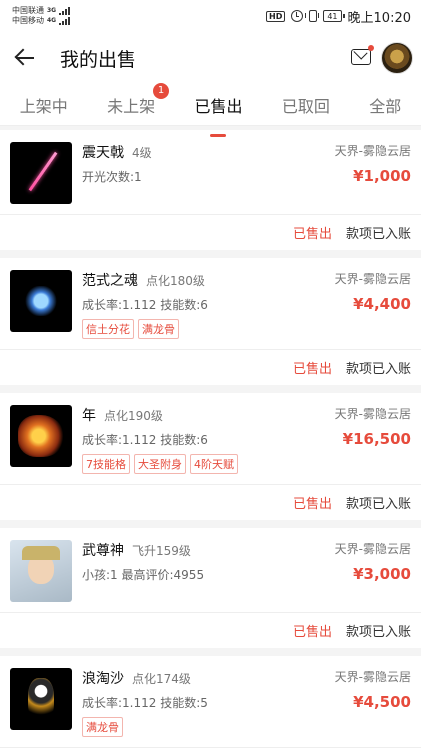 The width and height of the screenshot is (421, 748). I want to click on avatar, so click(397, 58).